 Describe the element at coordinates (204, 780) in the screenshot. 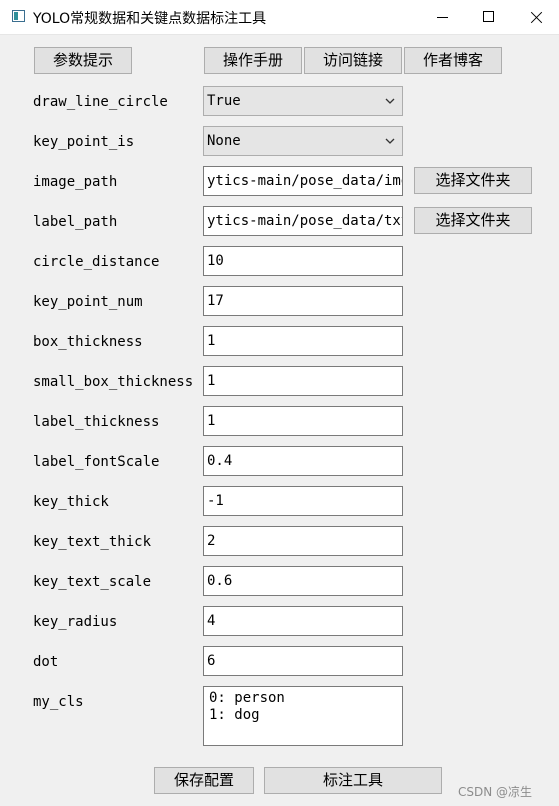

I see `save-config-button: 保存配置` at that location.